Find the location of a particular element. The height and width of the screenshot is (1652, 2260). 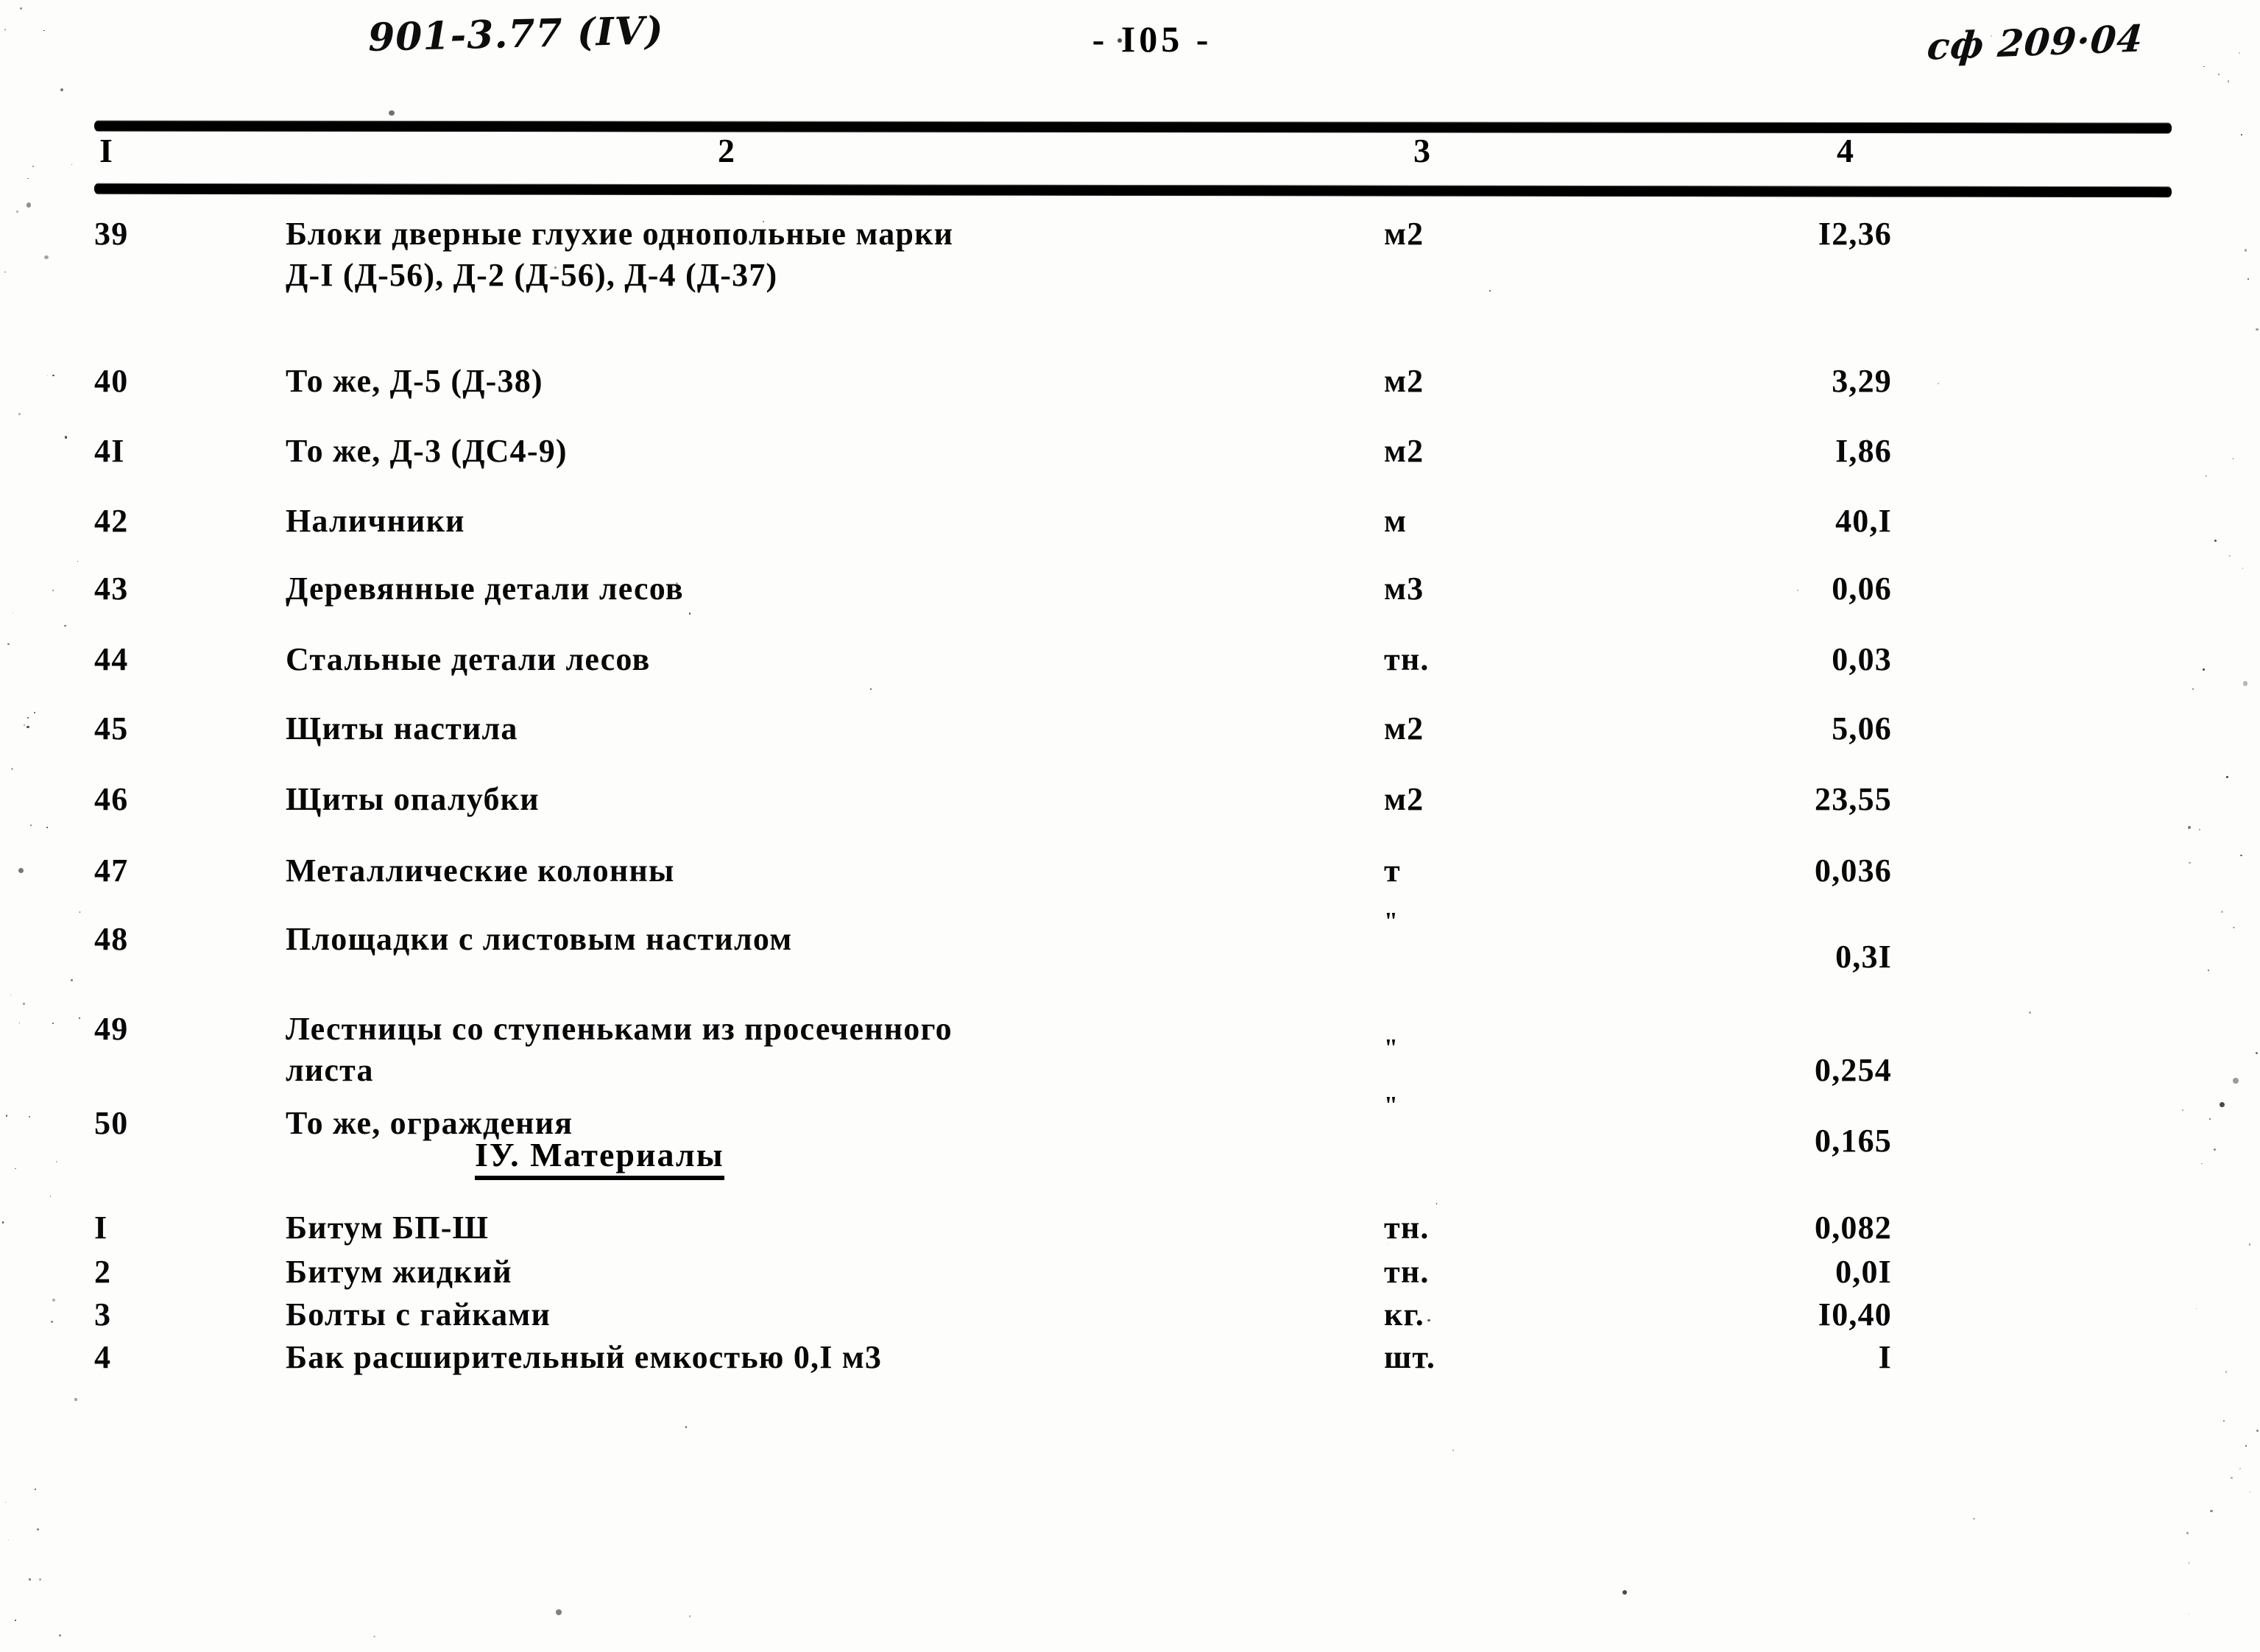

material-unit: тн. is located at coordinates (1407, 1272).